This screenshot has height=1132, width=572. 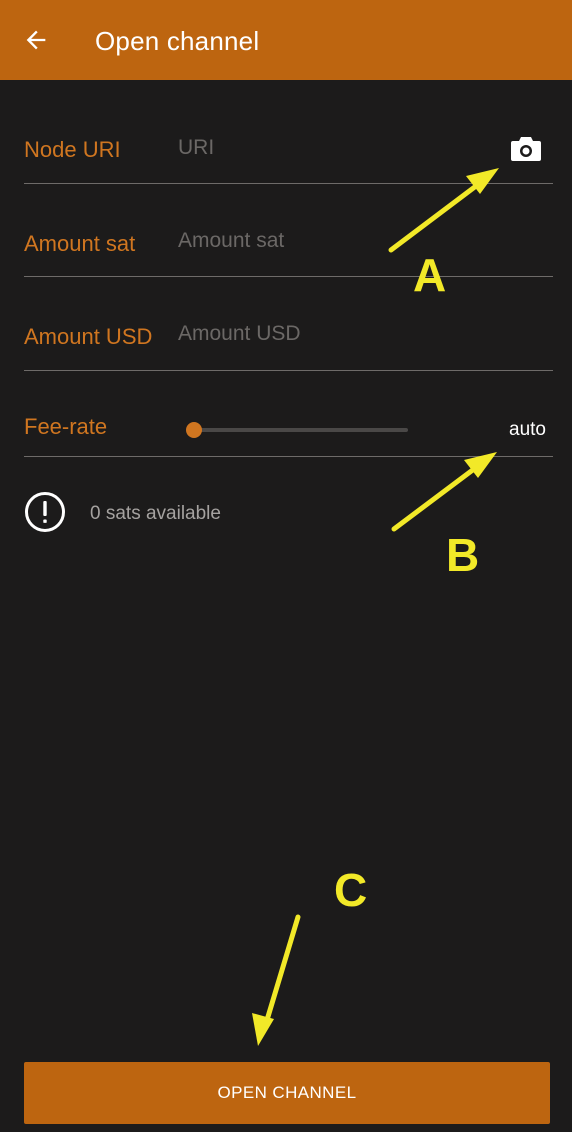 I want to click on app-bar: Open channel, so click(x=286, y=40).